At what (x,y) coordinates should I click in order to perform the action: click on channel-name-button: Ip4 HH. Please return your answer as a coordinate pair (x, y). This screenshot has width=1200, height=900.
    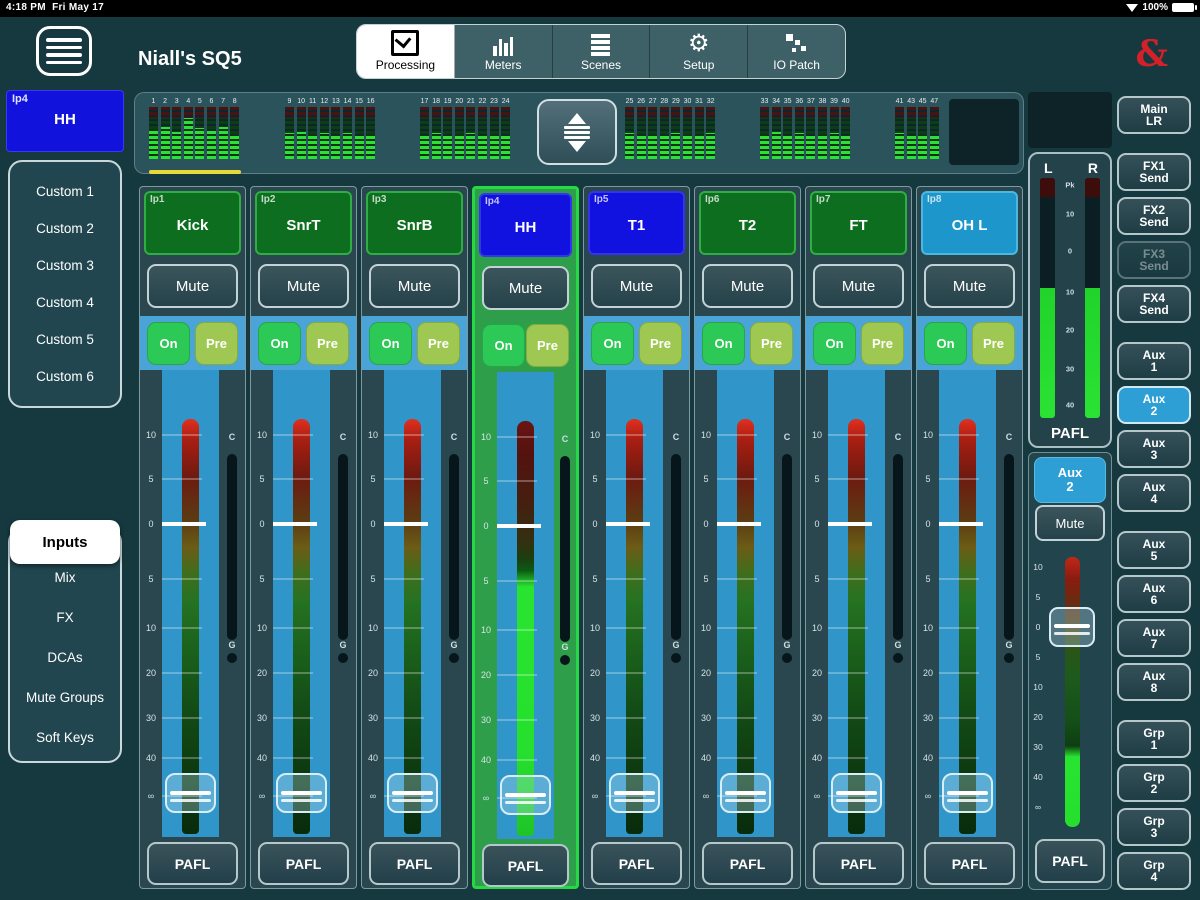
    Looking at the image, I should click on (525, 225).